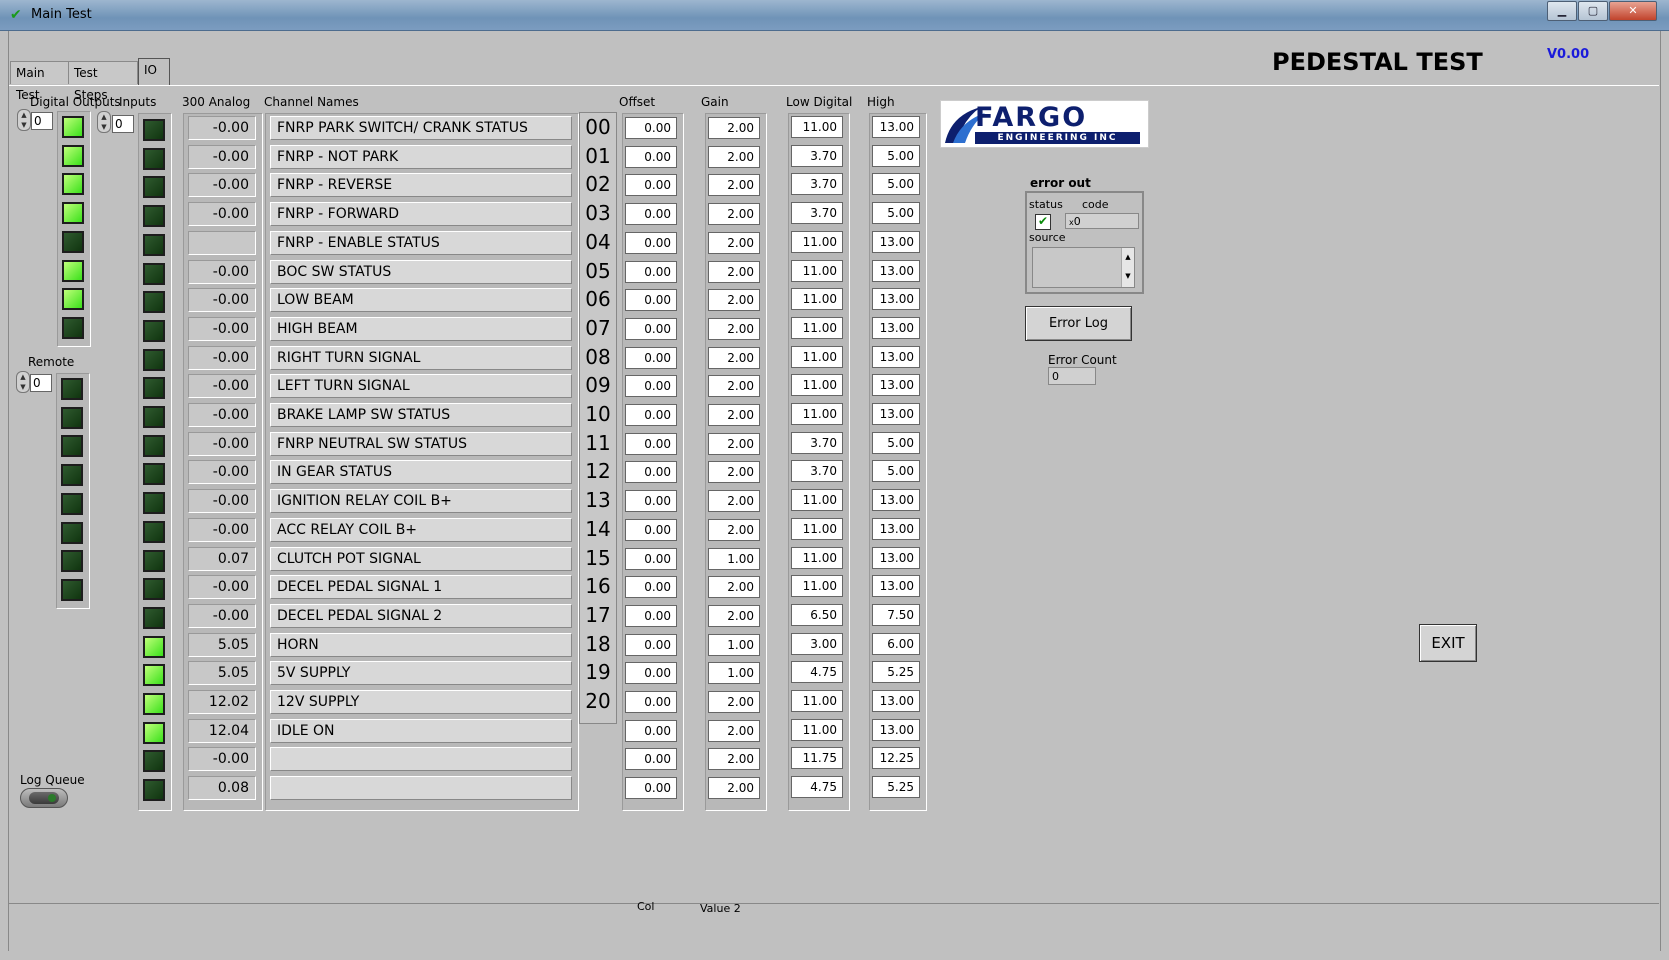 The width and height of the screenshot is (1669, 960). I want to click on channel-name-field: BRAKE LAMP SW STATUS, so click(421, 415).